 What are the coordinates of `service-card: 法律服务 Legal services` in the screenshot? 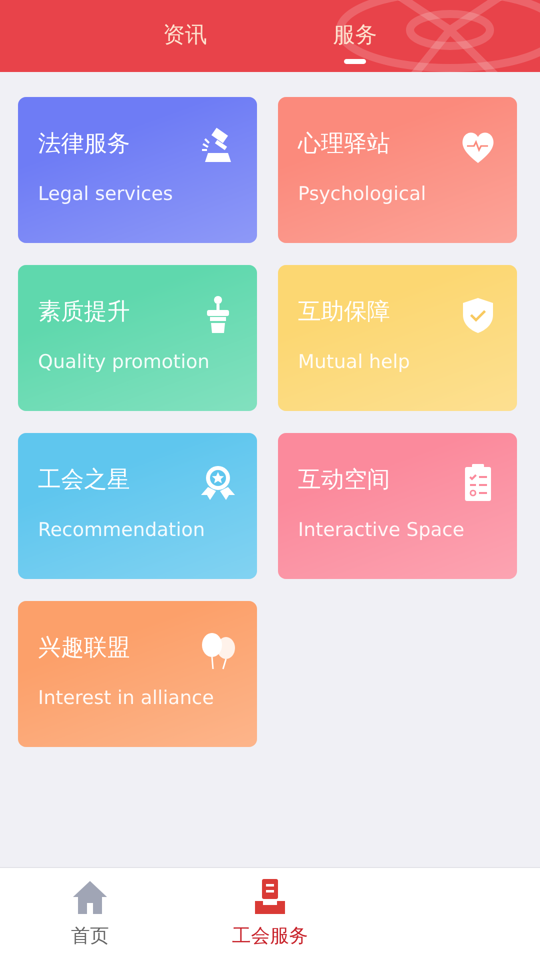 It's located at (137, 170).